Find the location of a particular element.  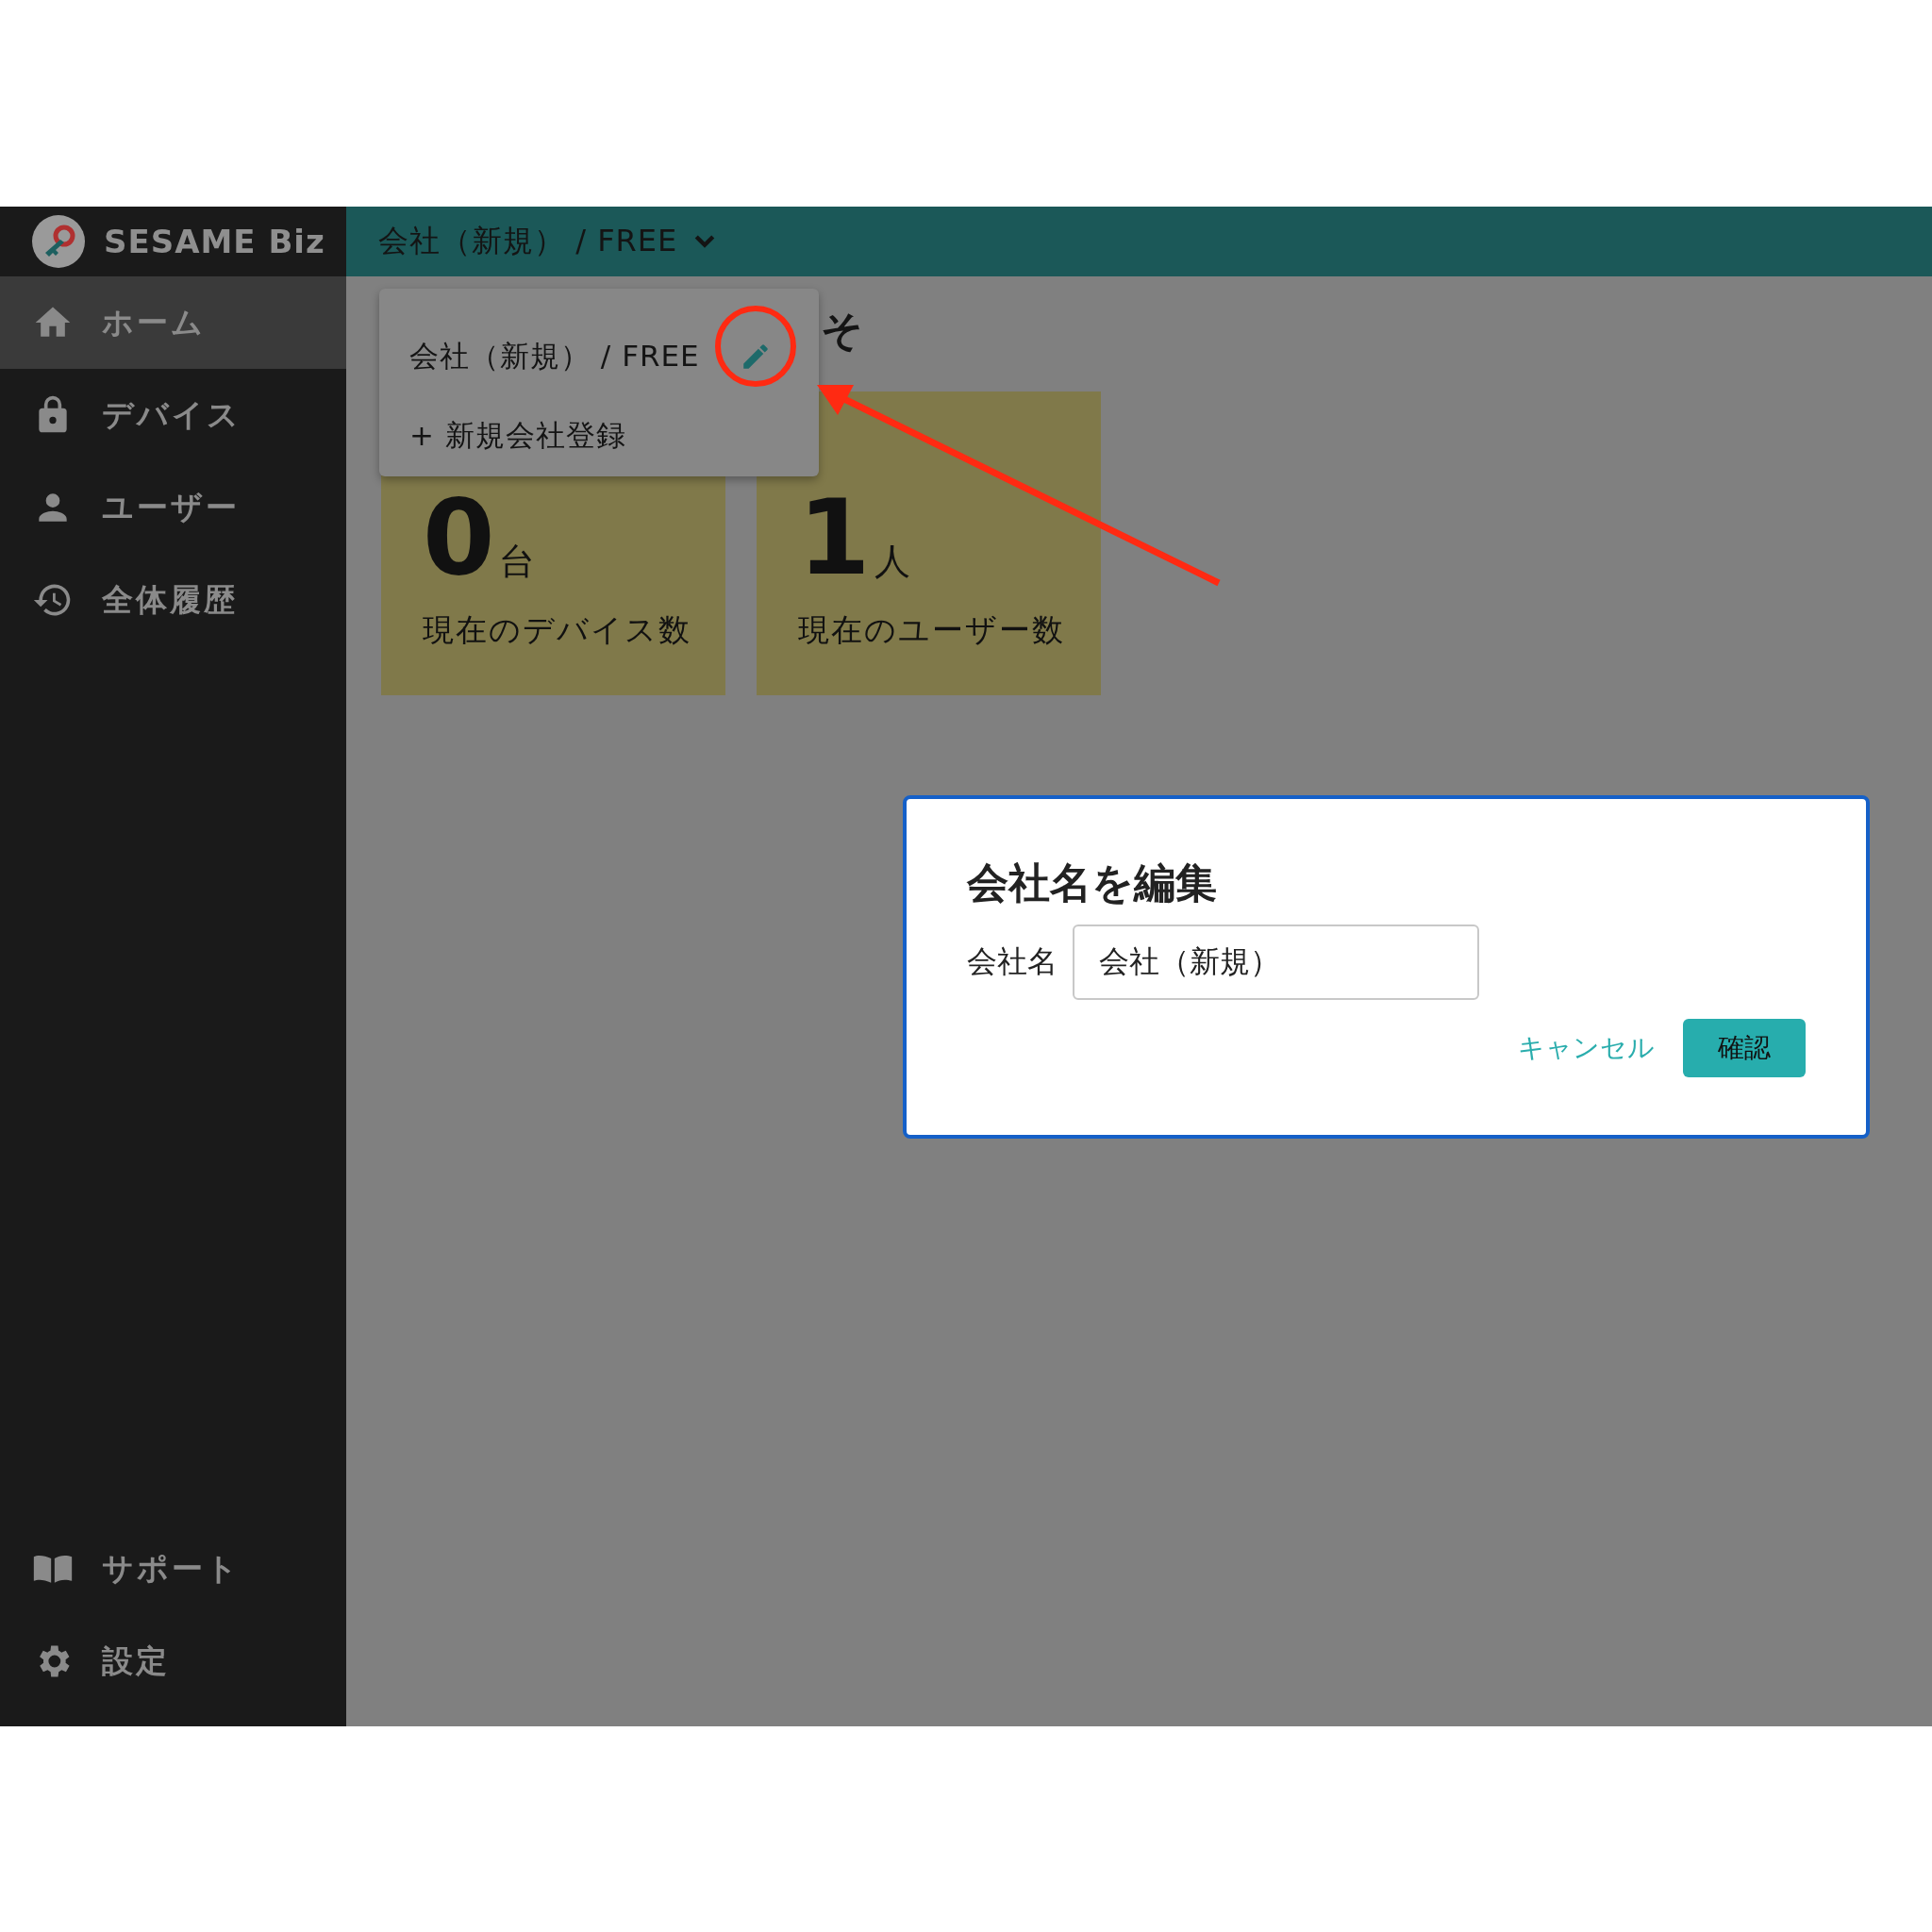

menu-item: + 新規会社登録 is located at coordinates (517, 436).